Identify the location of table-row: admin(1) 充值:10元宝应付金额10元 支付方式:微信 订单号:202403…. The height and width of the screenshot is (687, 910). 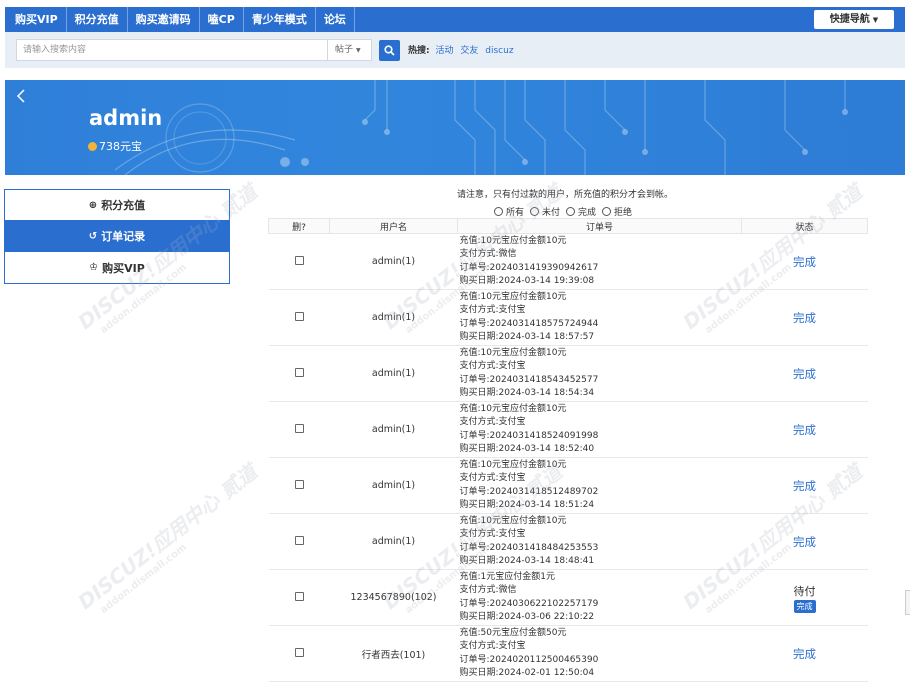
(568, 261).